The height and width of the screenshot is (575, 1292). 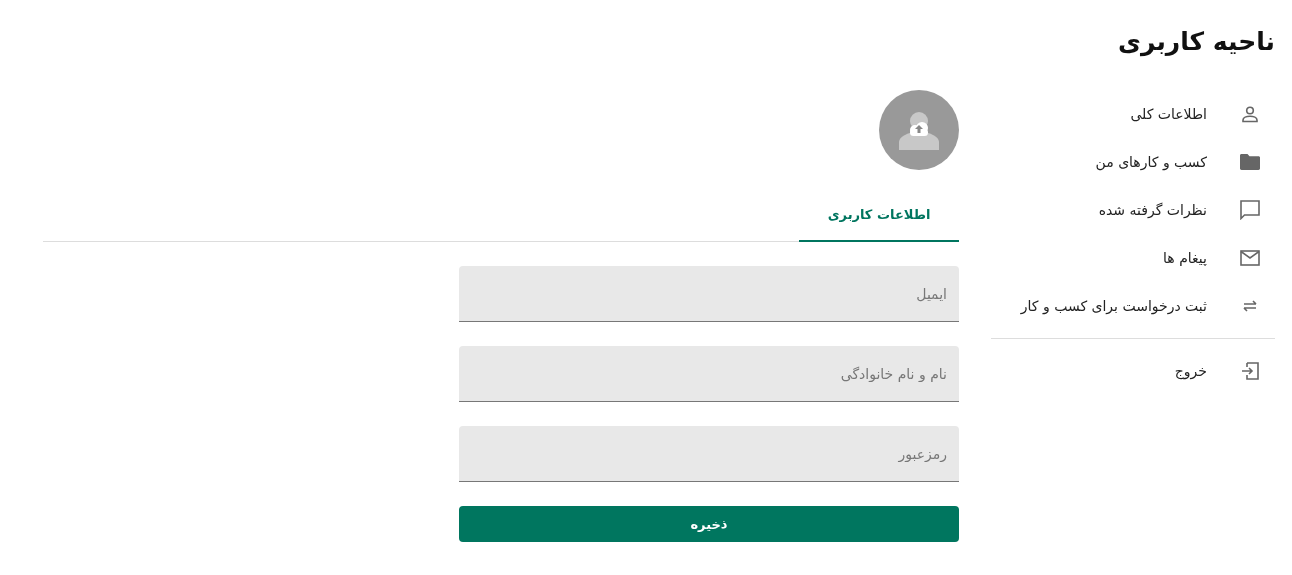 What do you see at coordinates (1133, 371) in the screenshot?
I see `logout-item: خروج` at bounding box center [1133, 371].